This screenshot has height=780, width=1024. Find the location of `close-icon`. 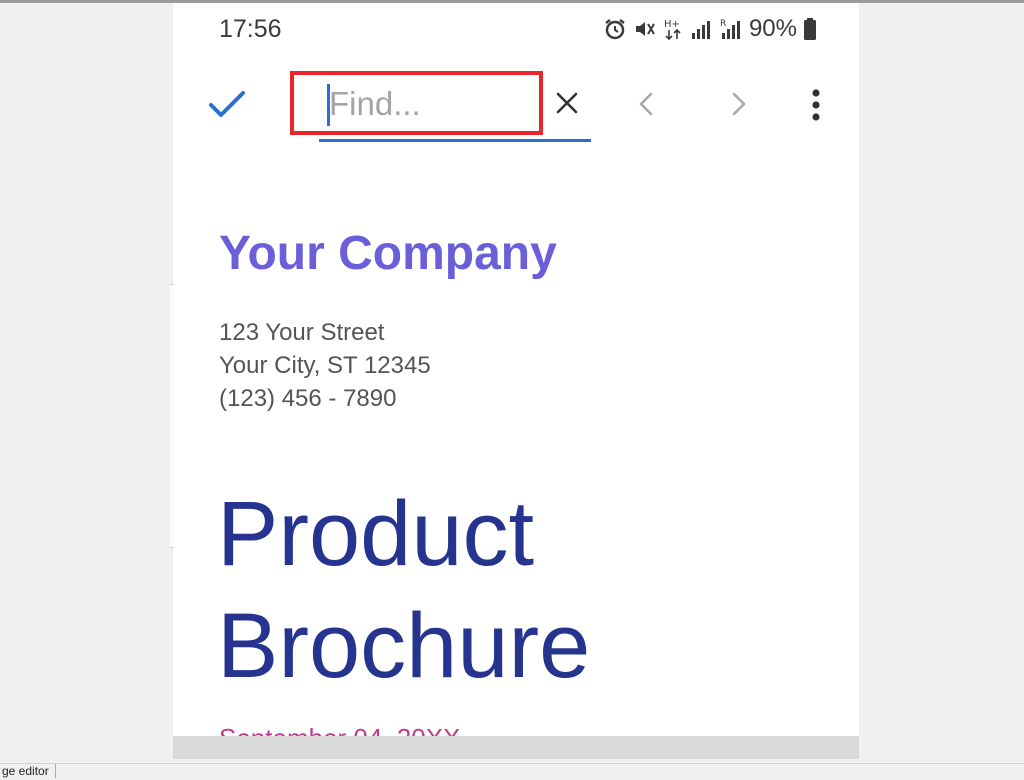

close-icon is located at coordinates (567, 105).